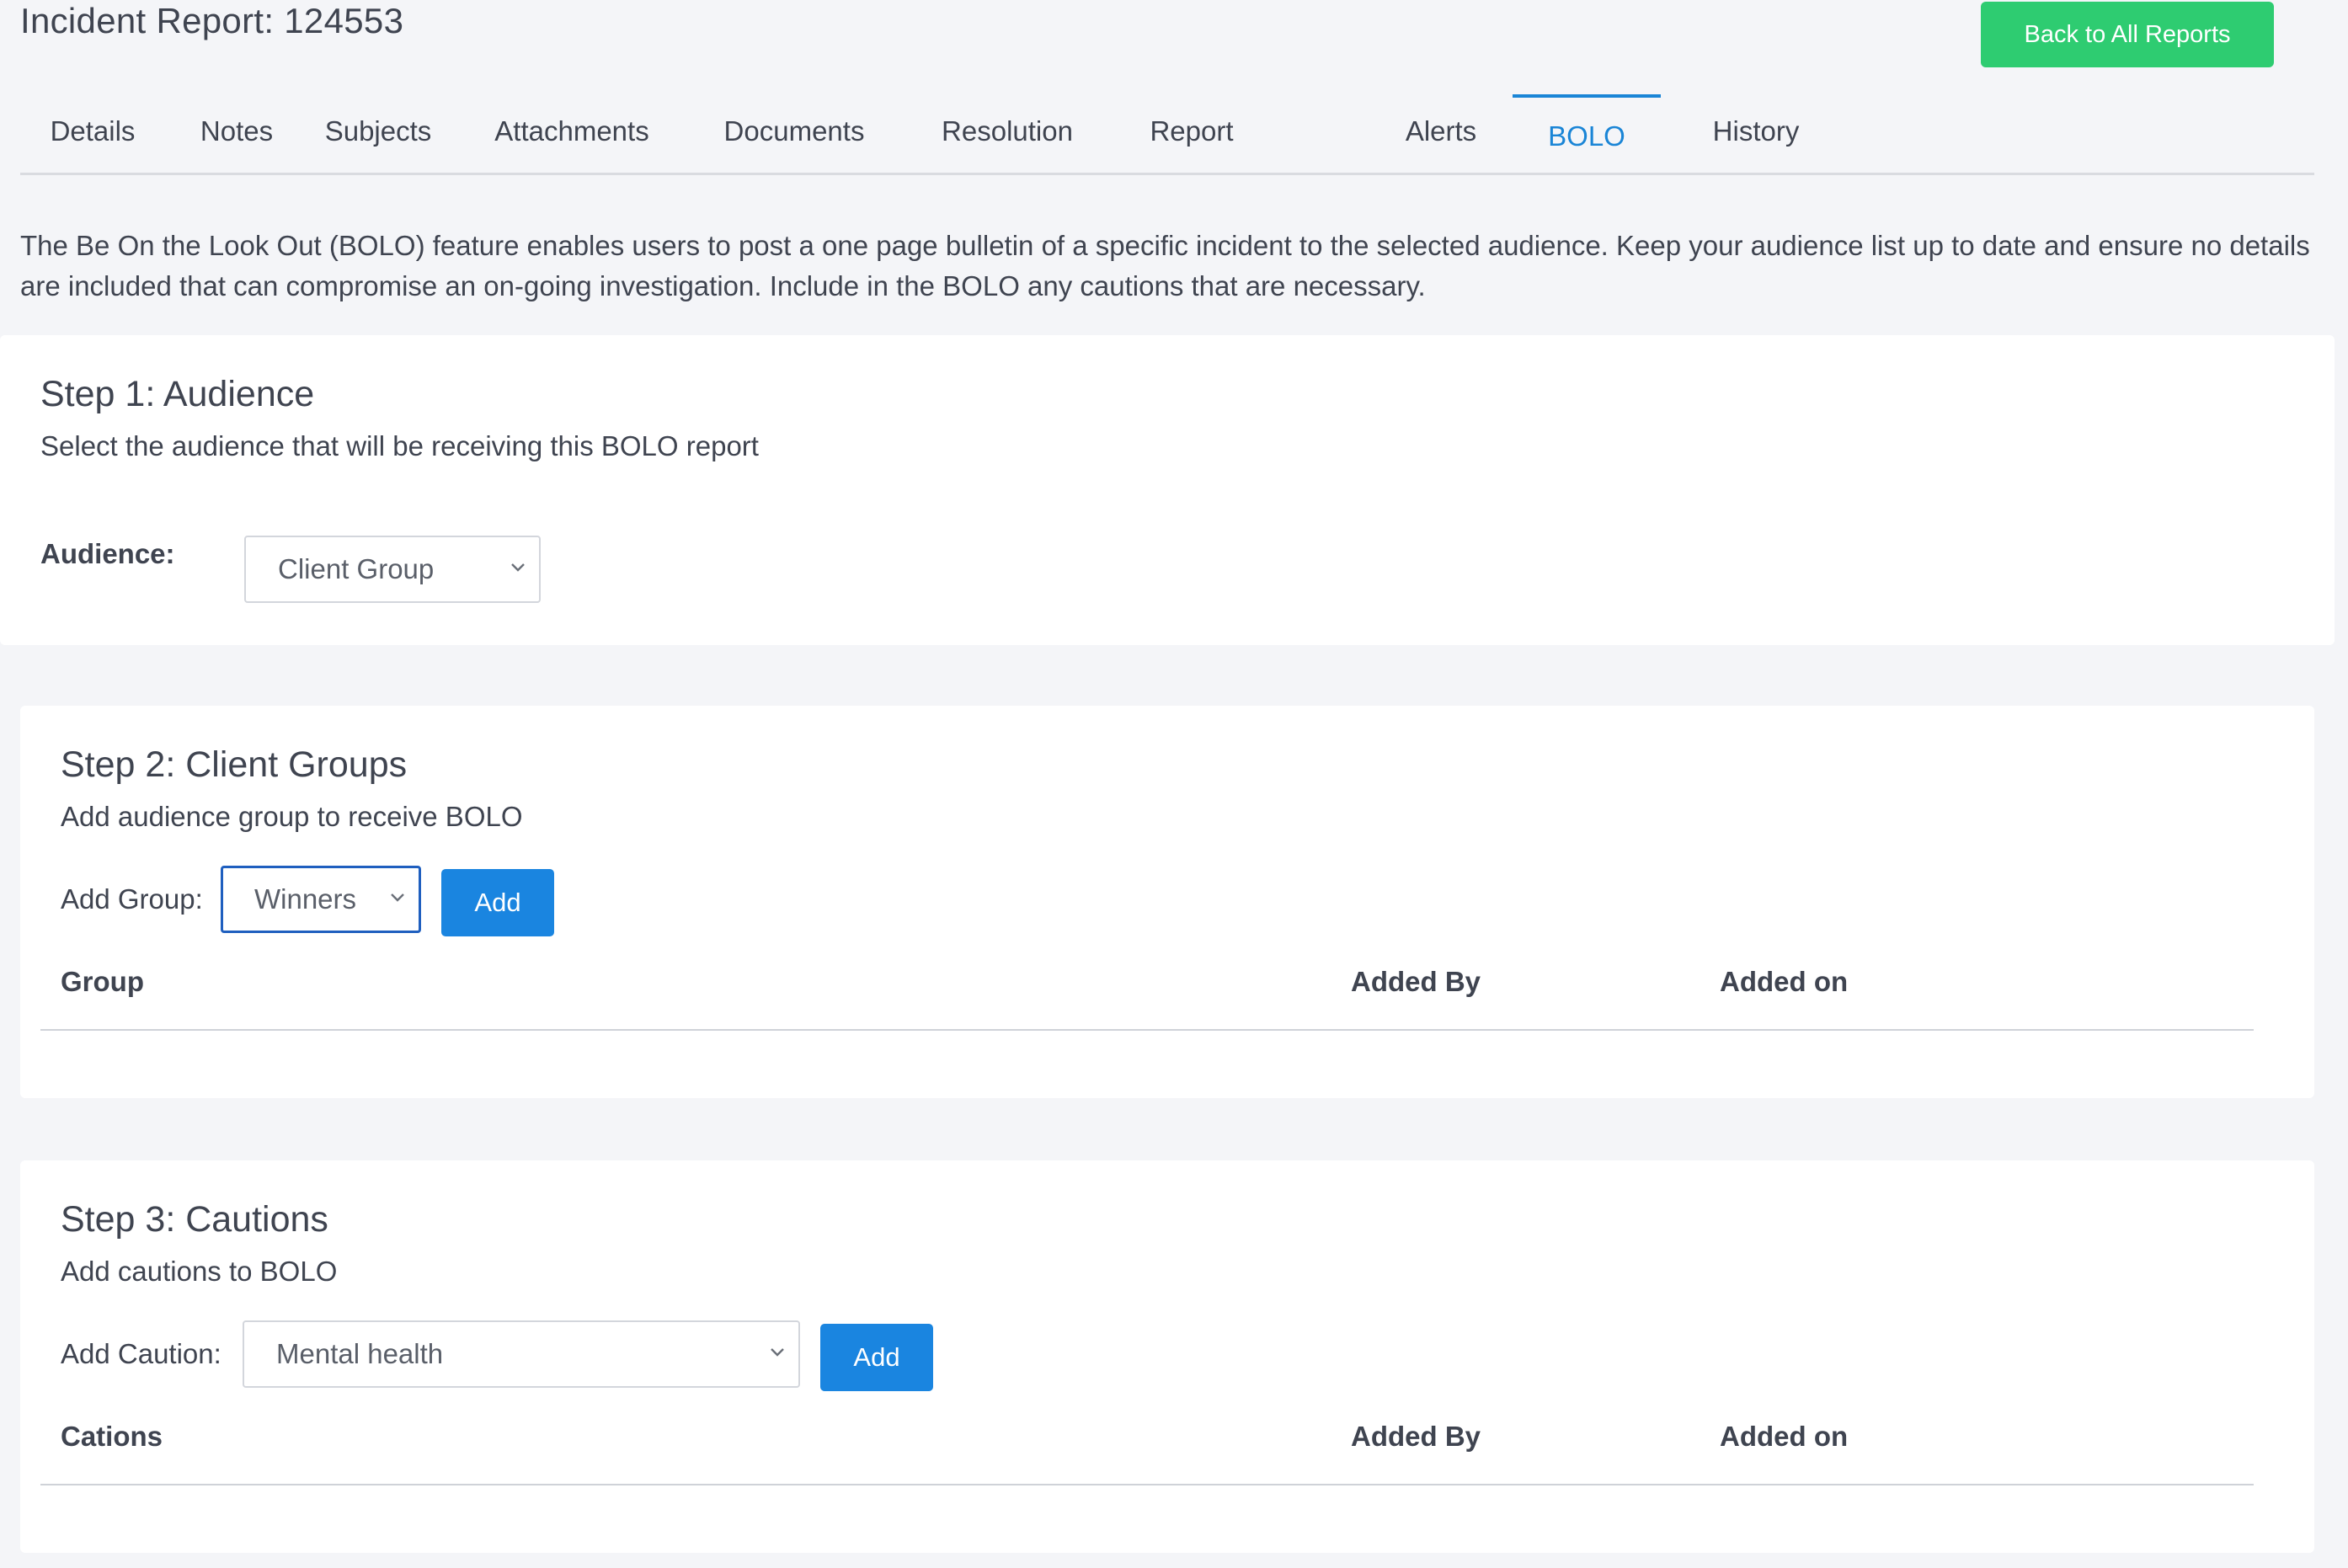  Describe the element at coordinates (1756, 133) in the screenshot. I see `tab-history: History` at that location.